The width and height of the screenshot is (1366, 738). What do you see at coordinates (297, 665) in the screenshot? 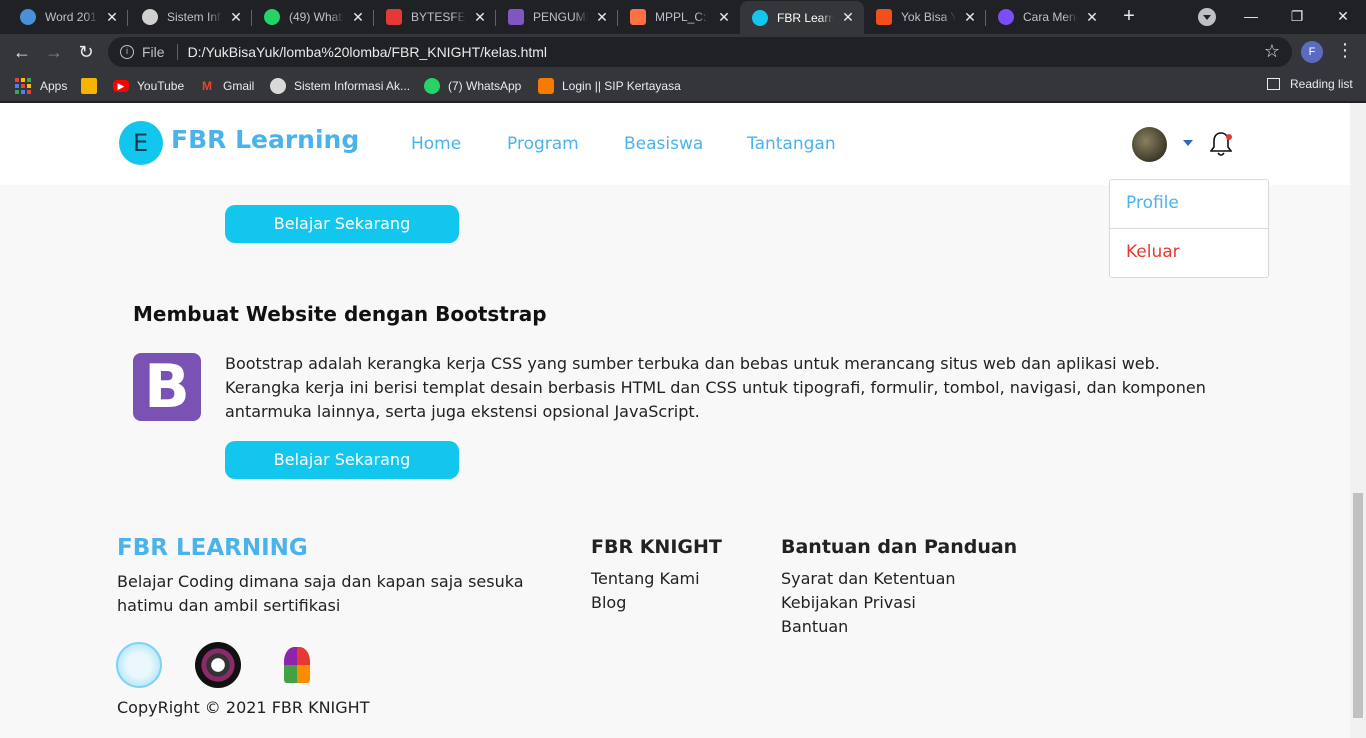
I see `partner-logo-icon` at bounding box center [297, 665].